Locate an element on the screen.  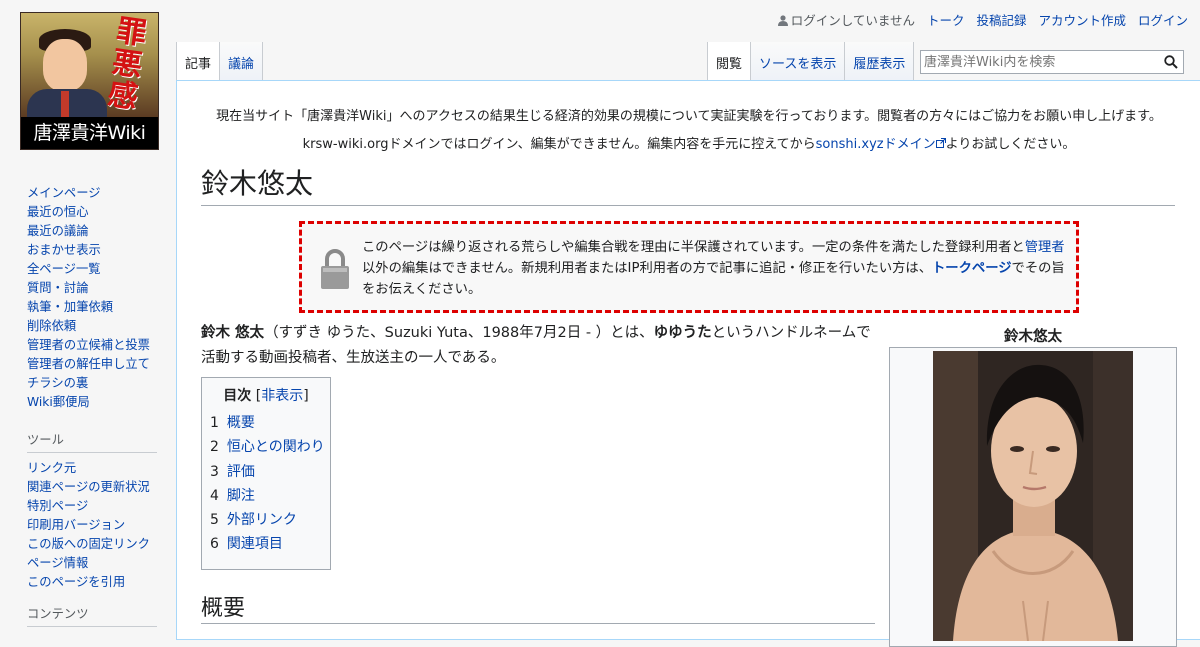
sidebar-nav-item: 管理者の立候補と投票 is located at coordinates (92, 345).